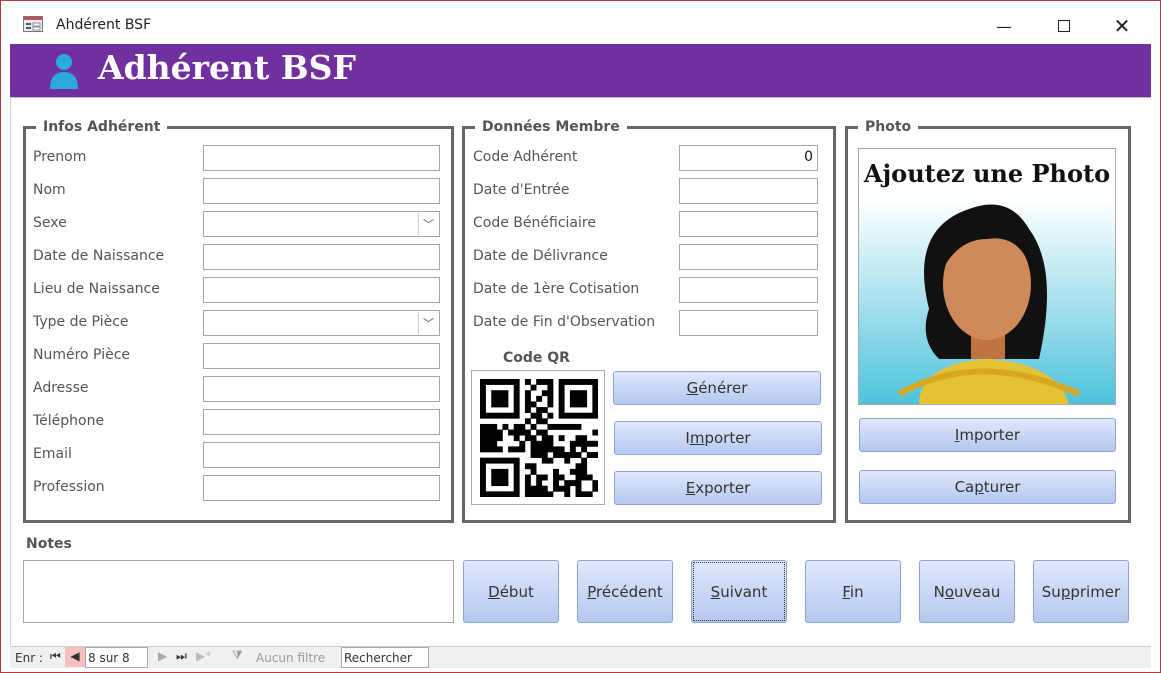 This screenshot has width=1161, height=673. I want to click on lieu-de-naissance-input, so click(321, 290).